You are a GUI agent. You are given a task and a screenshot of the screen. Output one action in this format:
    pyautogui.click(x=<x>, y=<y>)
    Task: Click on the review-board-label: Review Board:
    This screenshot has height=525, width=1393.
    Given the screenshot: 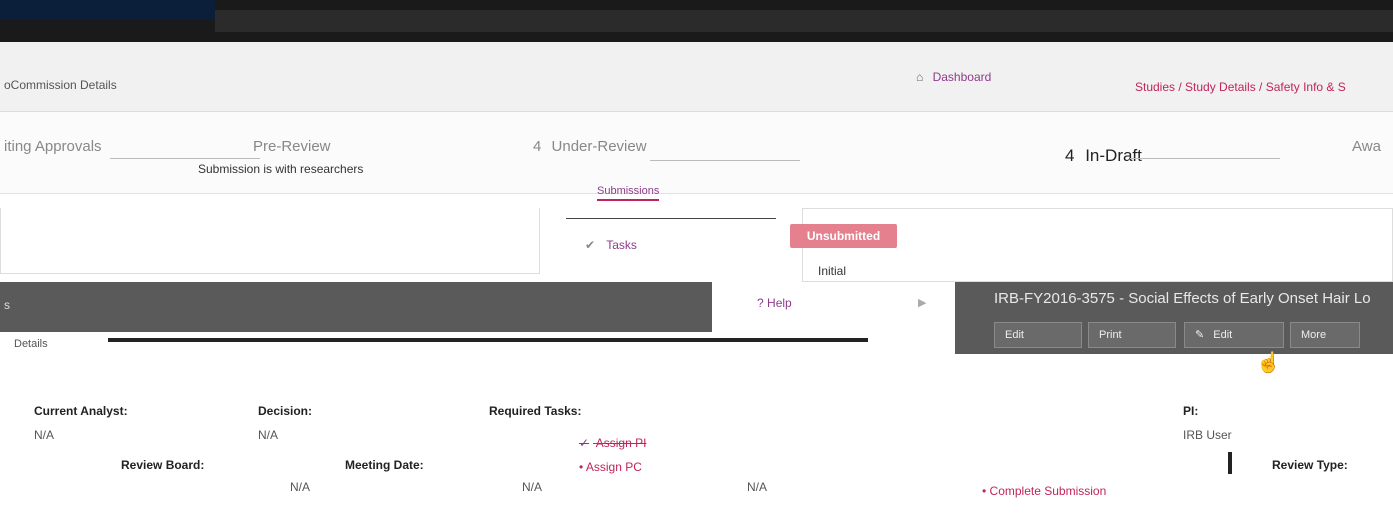 What is the action you would take?
    pyautogui.click(x=163, y=465)
    